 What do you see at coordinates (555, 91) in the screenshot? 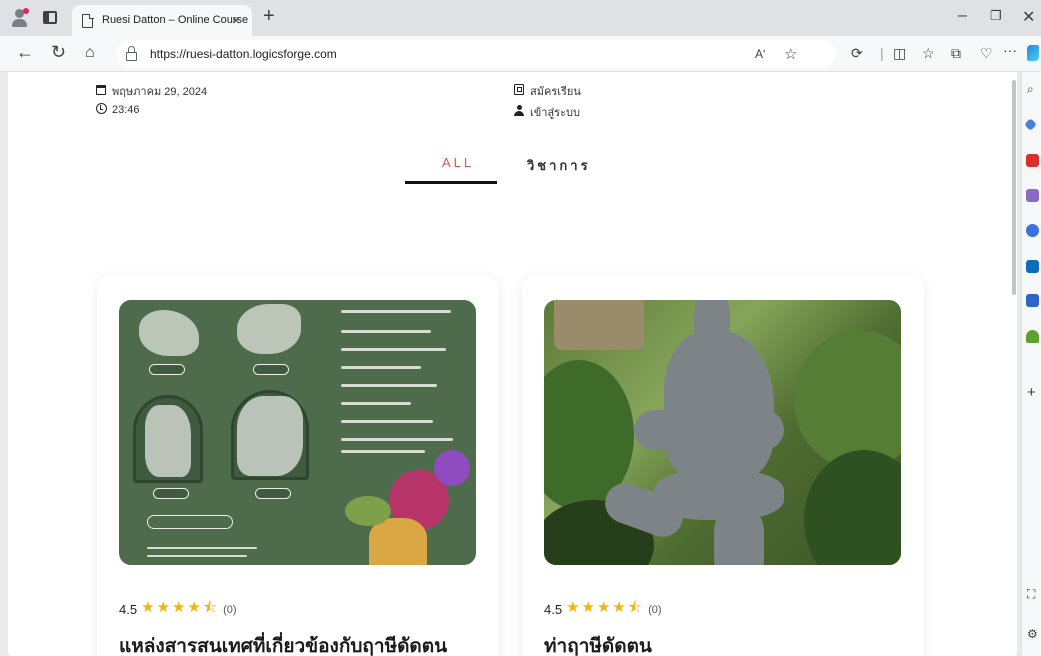
I see `register-label: สมัครเรียน` at bounding box center [555, 91].